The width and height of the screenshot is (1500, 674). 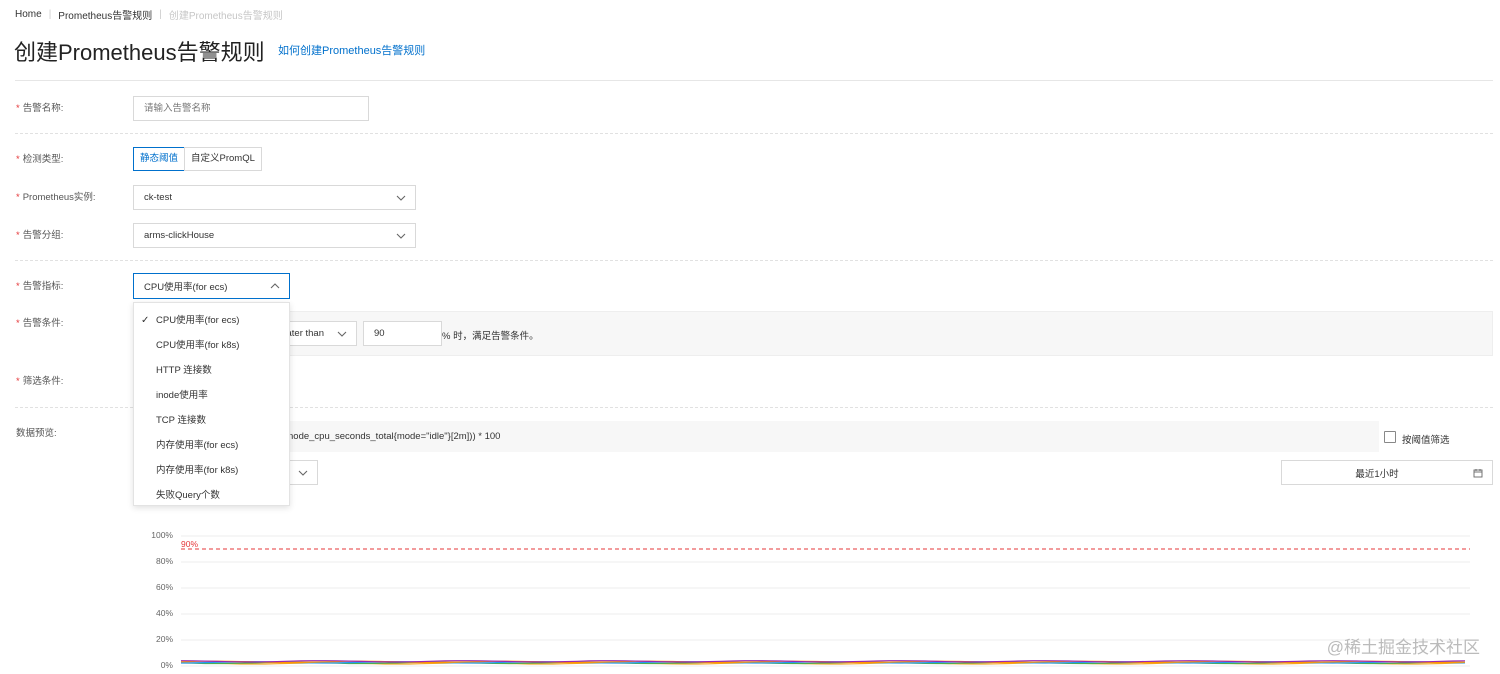 What do you see at coordinates (211, 395) in the screenshot?
I see `metric-option: inode使用率` at bounding box center [211, 395].